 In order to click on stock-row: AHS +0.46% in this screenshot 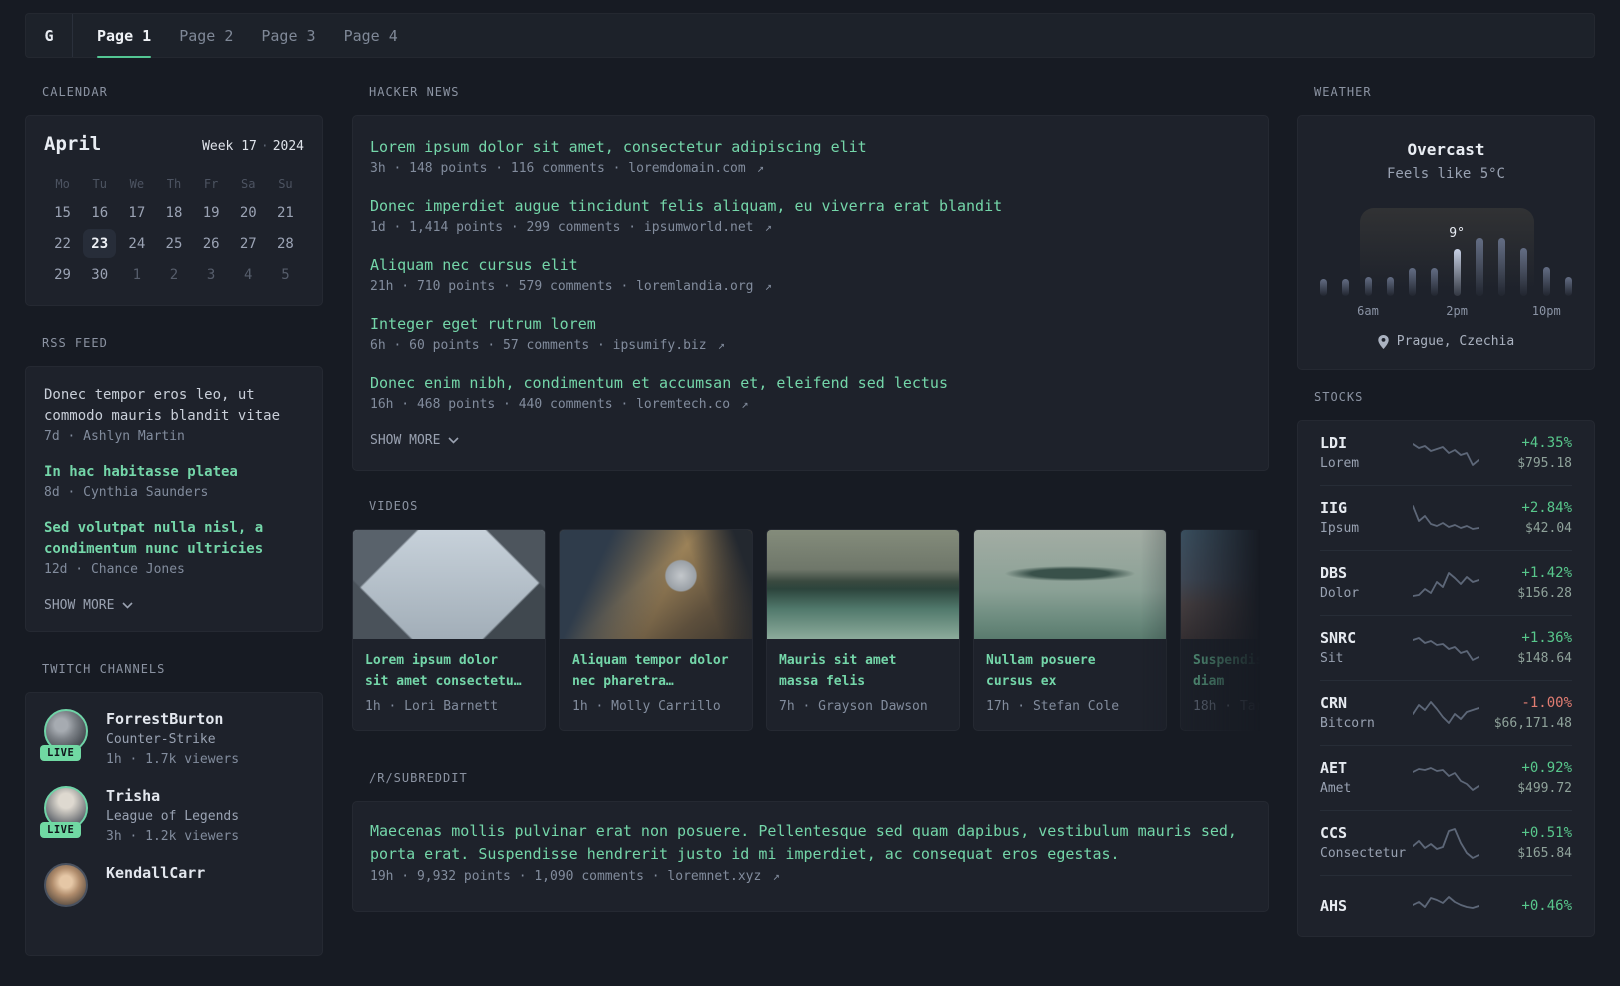, I will do `click(1446, 905)`.